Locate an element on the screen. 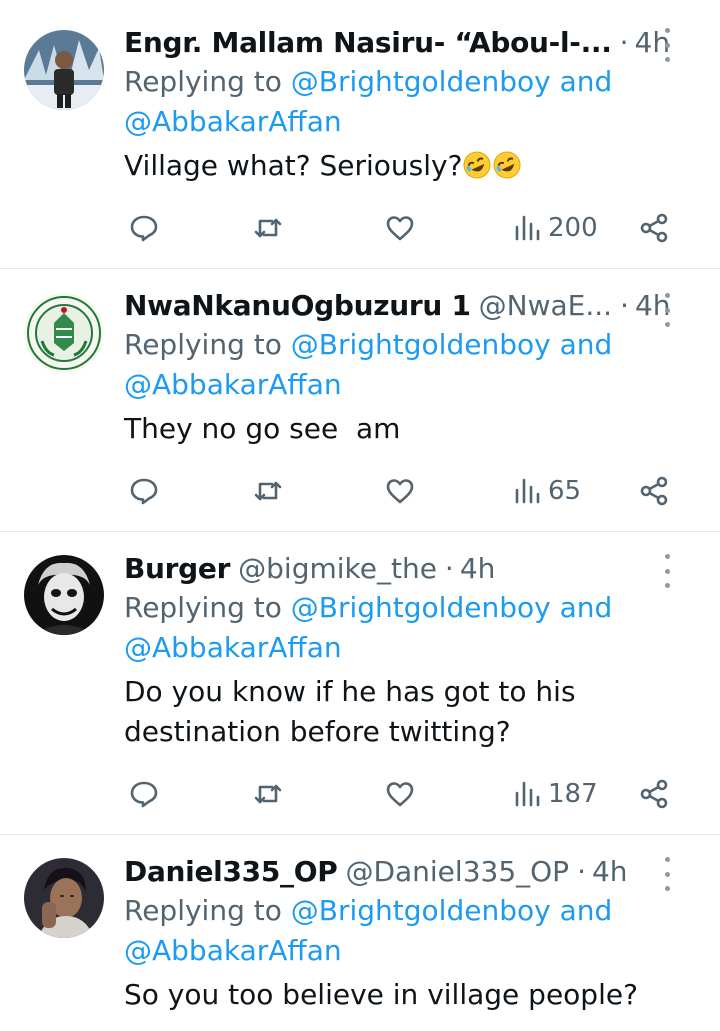 Image resolution: width=720 pixels, height=1031 pixels. user-handle: @bigmike_the is located at coordinates (337, 568).